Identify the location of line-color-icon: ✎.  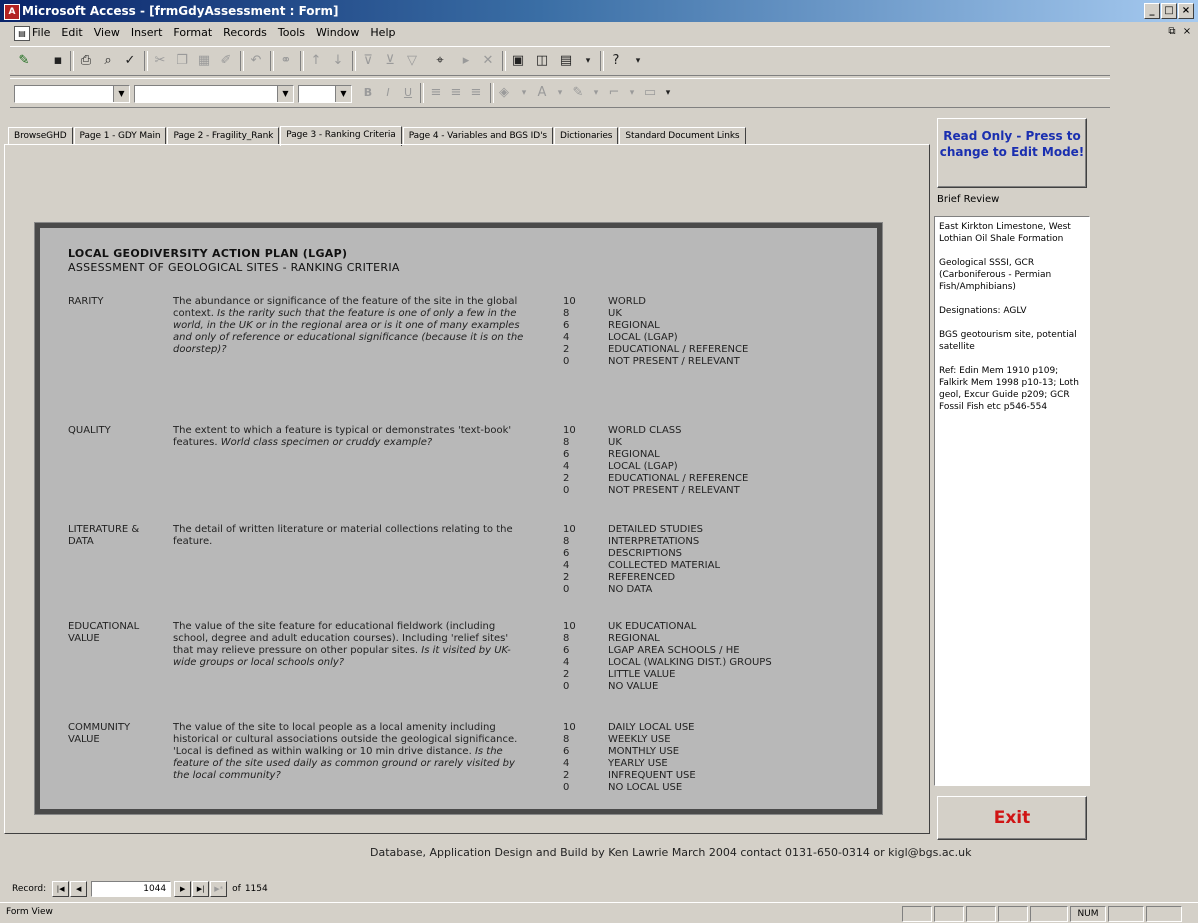
(578, 93).